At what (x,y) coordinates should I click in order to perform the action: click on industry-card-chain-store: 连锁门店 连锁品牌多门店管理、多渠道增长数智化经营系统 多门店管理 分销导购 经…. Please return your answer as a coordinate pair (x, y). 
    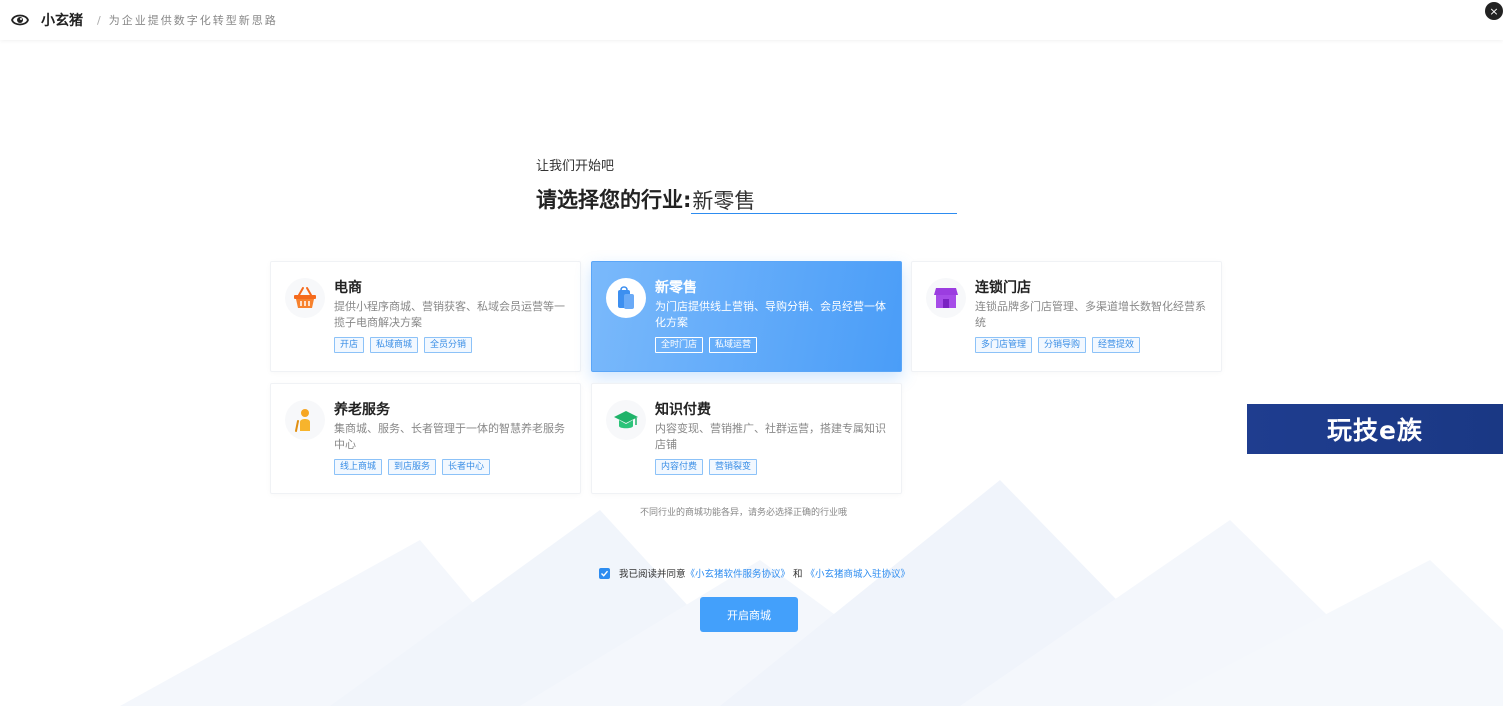
    Looking at the image, I should click on (1066, 316).